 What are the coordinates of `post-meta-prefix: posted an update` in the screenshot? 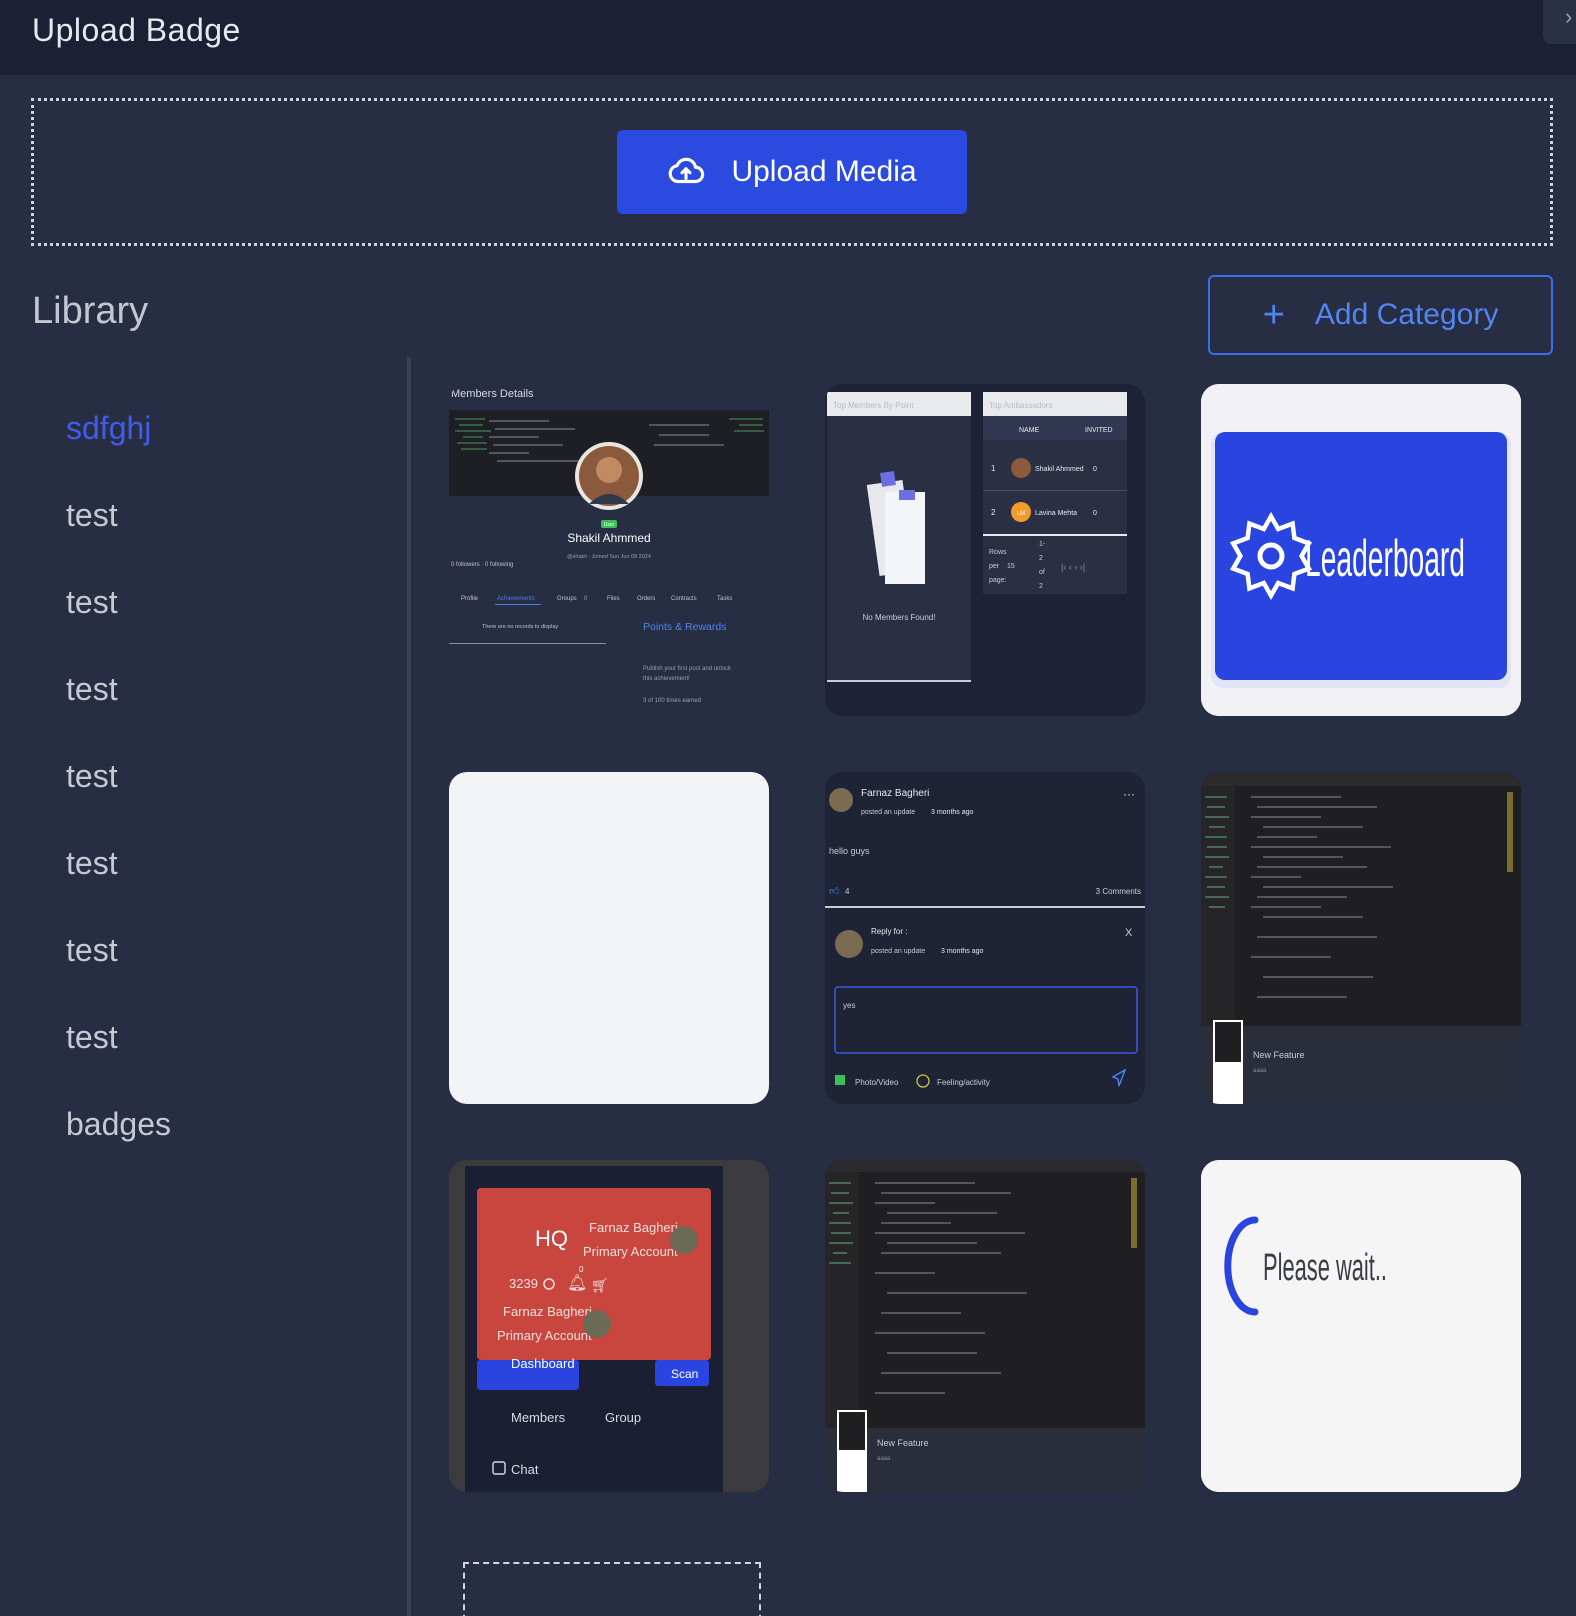 It's located at (888, 812).